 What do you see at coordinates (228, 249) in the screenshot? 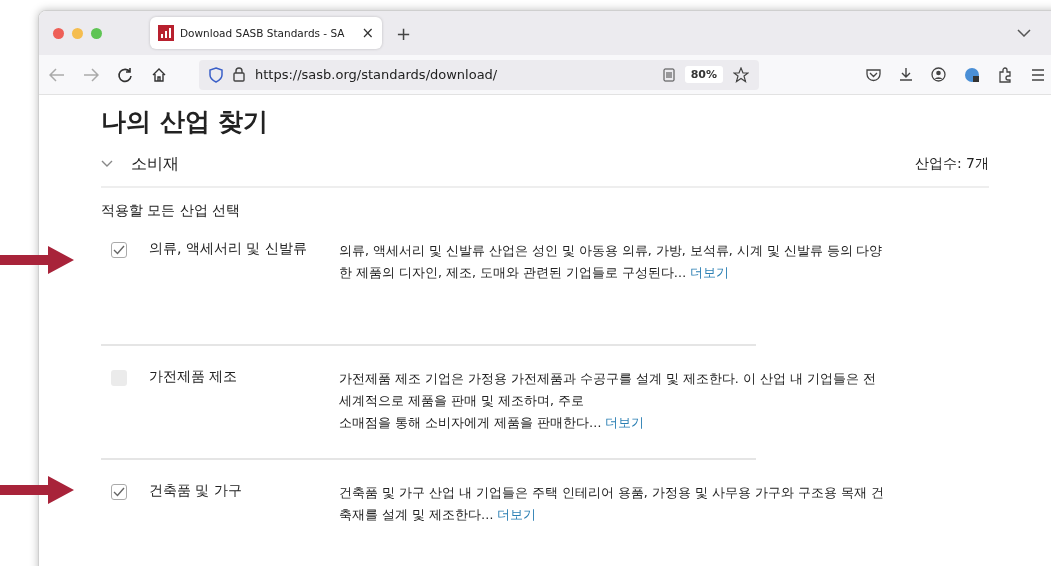
I see `industry-name: 의류, 액세서리 및 신발류` at bounding box center [228, 249].